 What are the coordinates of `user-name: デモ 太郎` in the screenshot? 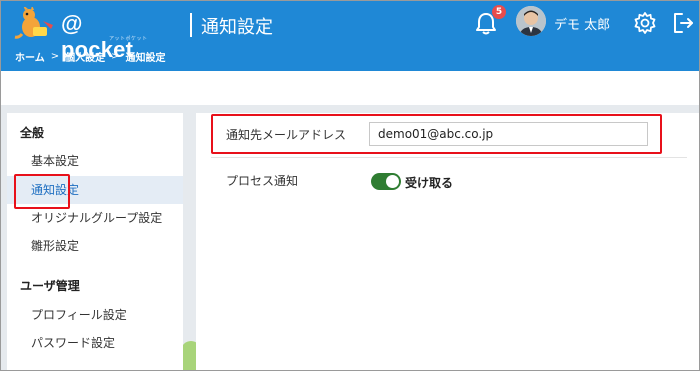 It's located at (582, 23).